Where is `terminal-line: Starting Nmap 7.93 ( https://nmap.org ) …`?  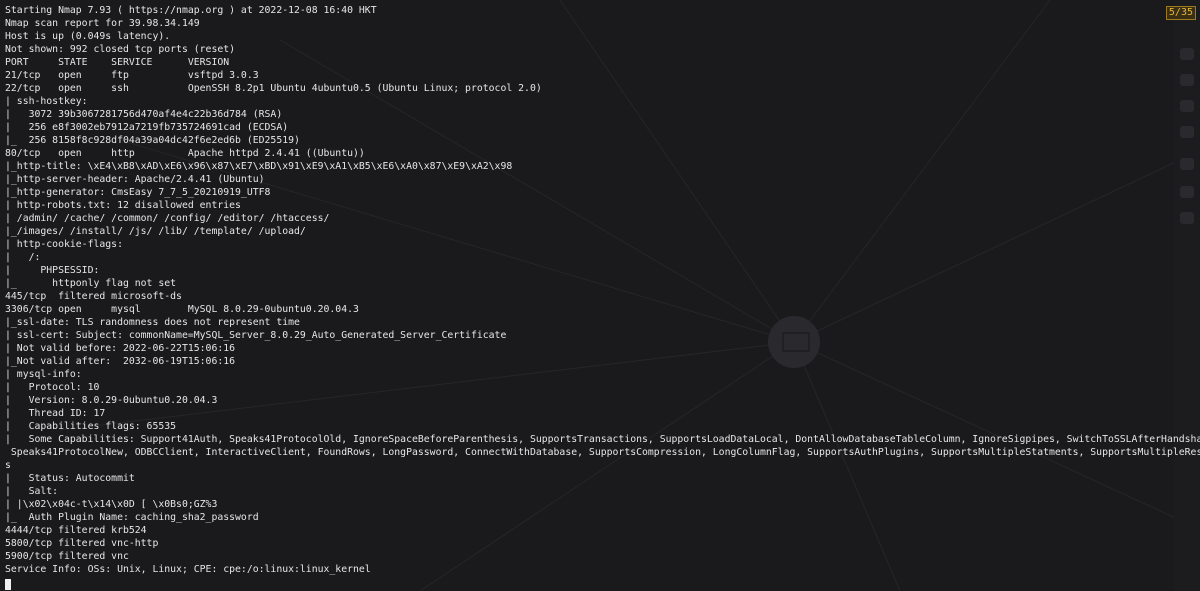
terminal-line: Starting Nmap 7.93 ( https://nmap.org ) … is located at coordinates (191, 10).